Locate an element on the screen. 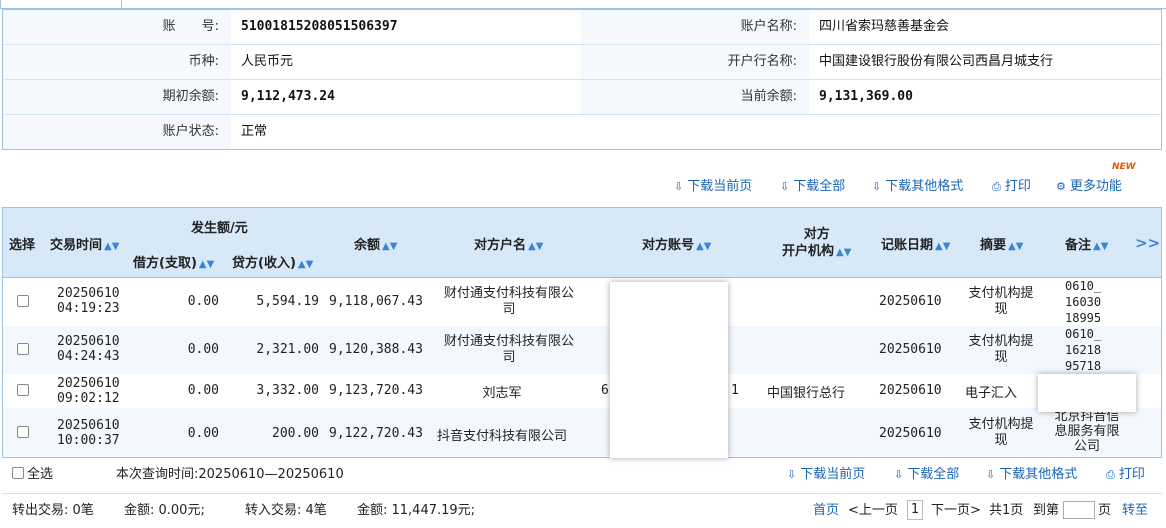  download-all-link: ⇩ 下载全部 is located at coordinates (812, 187).